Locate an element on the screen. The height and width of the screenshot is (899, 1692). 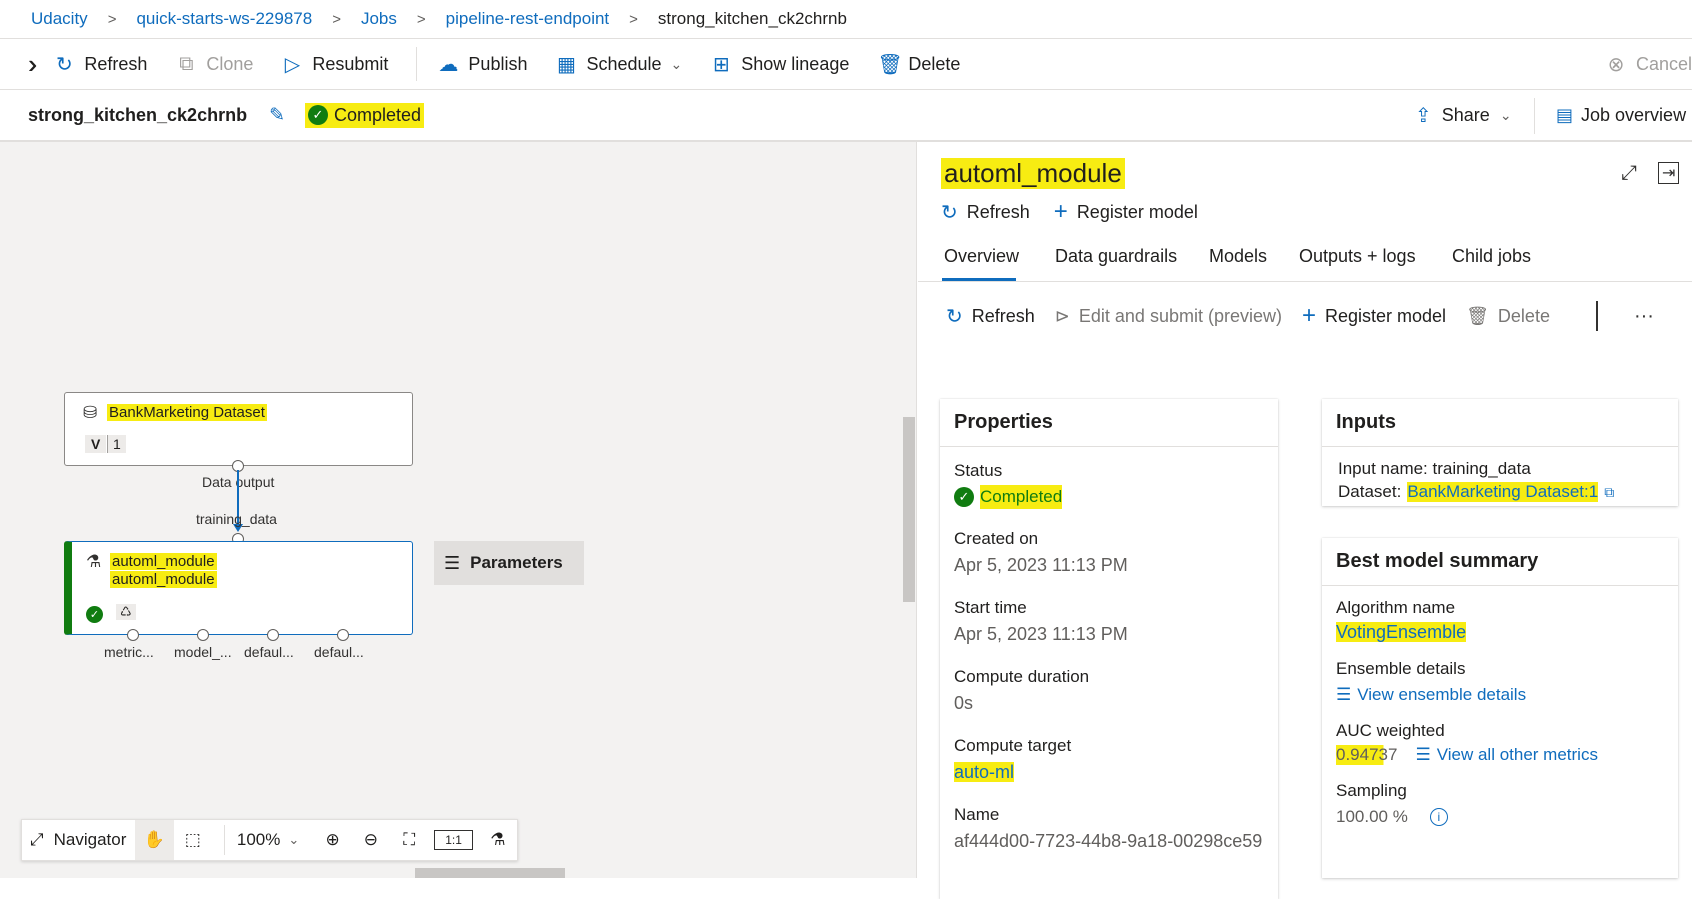
ensemble-label: Ensemble details is located at coordinates (1401, 668).